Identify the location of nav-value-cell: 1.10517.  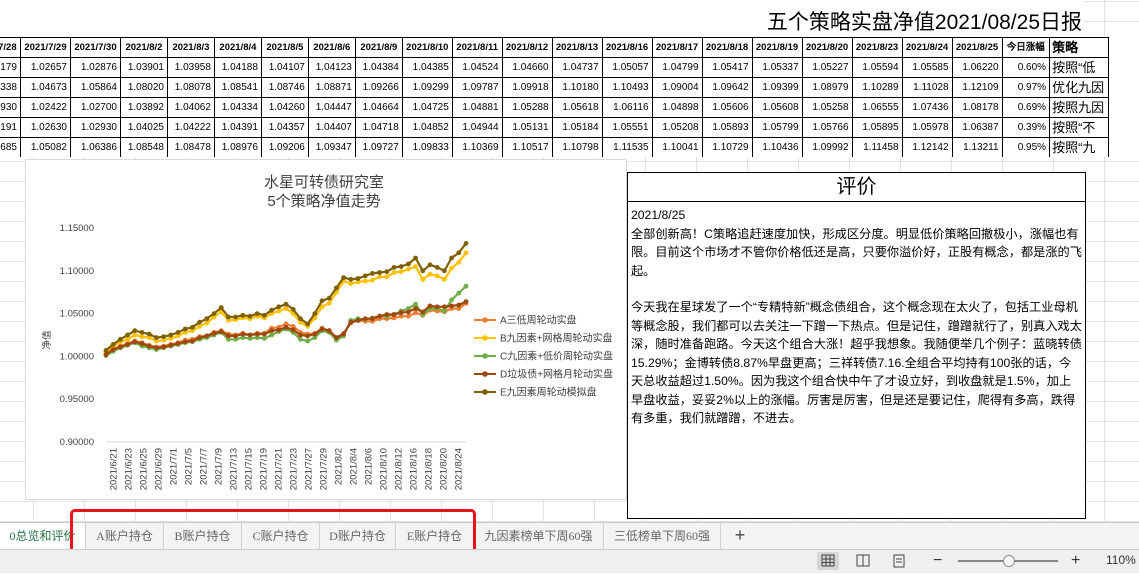
(527, 147).